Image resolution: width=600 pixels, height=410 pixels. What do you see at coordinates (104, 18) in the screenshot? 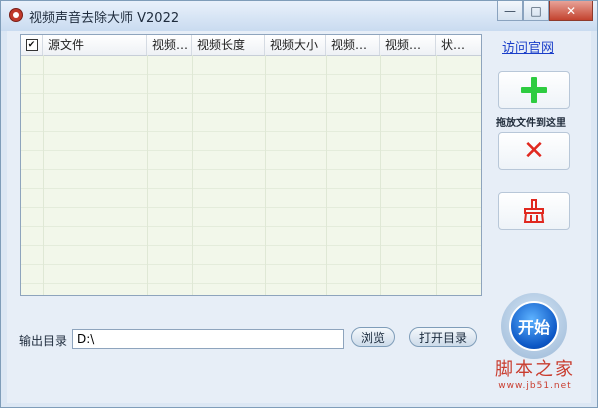
I see `window-title: 视频声音去除大师 V2022` at bounding box center [104, 18].